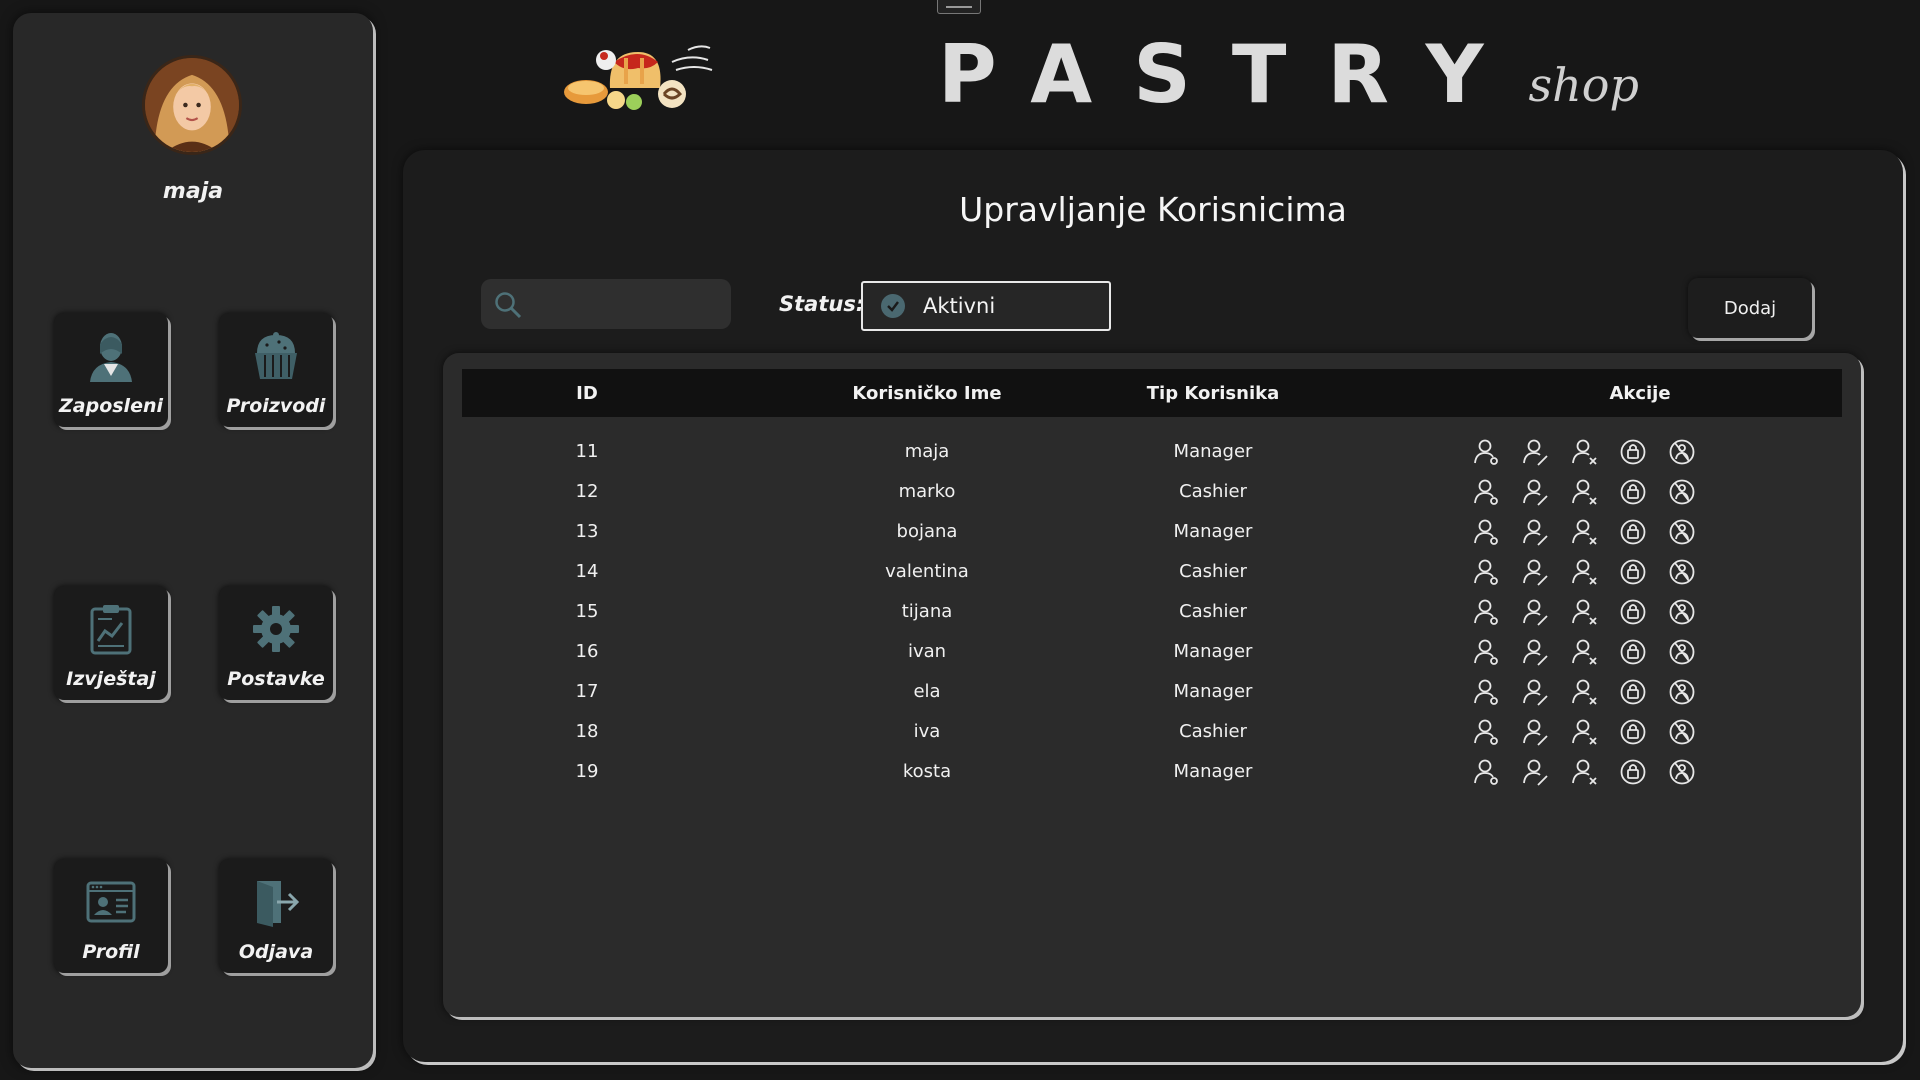  I want to click on brand-title: PASTRY shop, so click(1288, 75).